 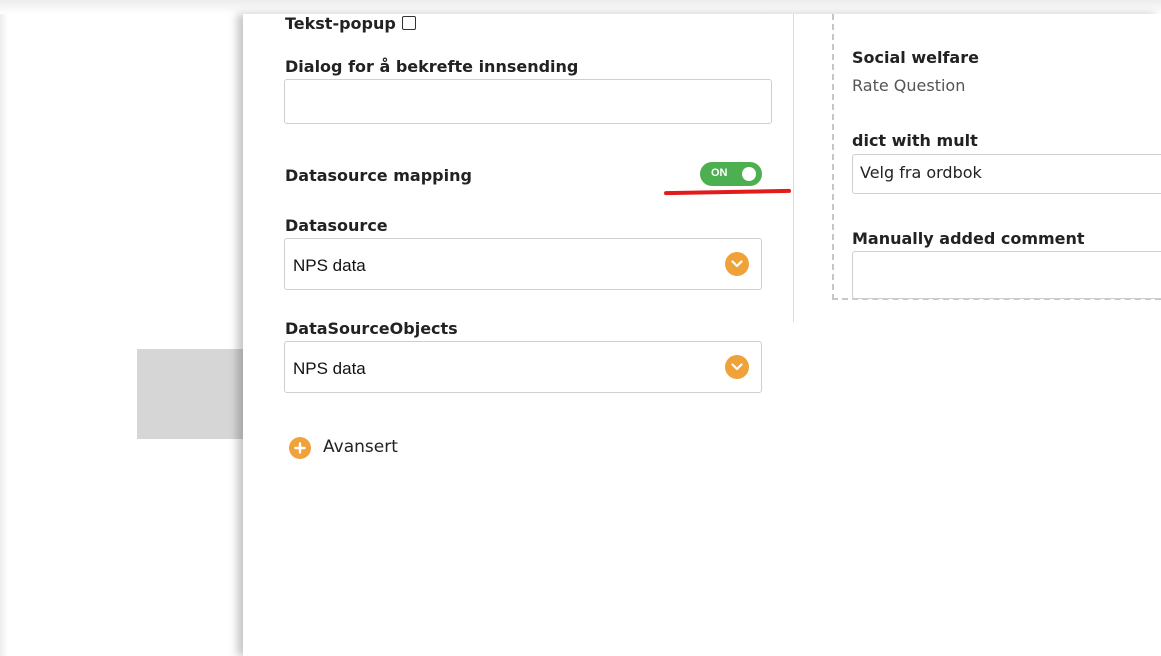 What do you see at coordinates (336, 225) in the screenshot?
I see `datasource-label: Datasource` at bounding box center [336, 225].